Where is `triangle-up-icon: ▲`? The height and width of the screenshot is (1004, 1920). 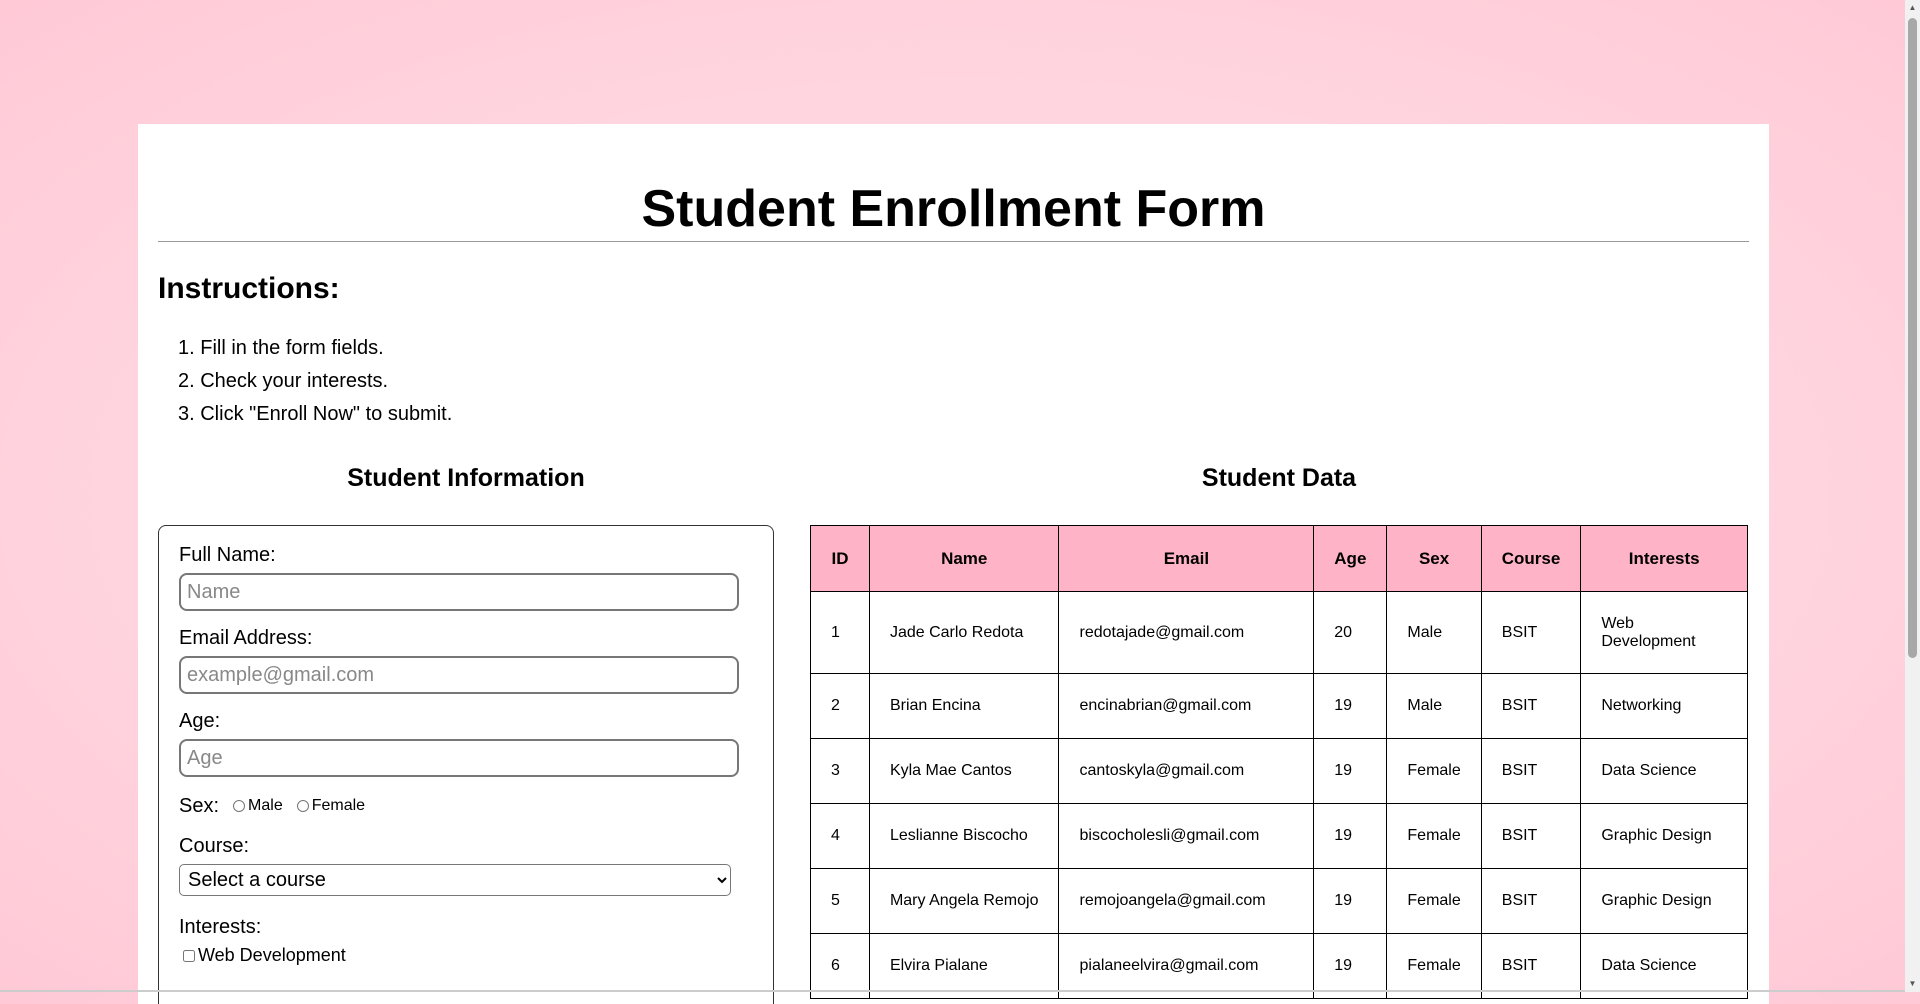 triangle-up-icon: ▲ is located at coordinates (1912, 8).